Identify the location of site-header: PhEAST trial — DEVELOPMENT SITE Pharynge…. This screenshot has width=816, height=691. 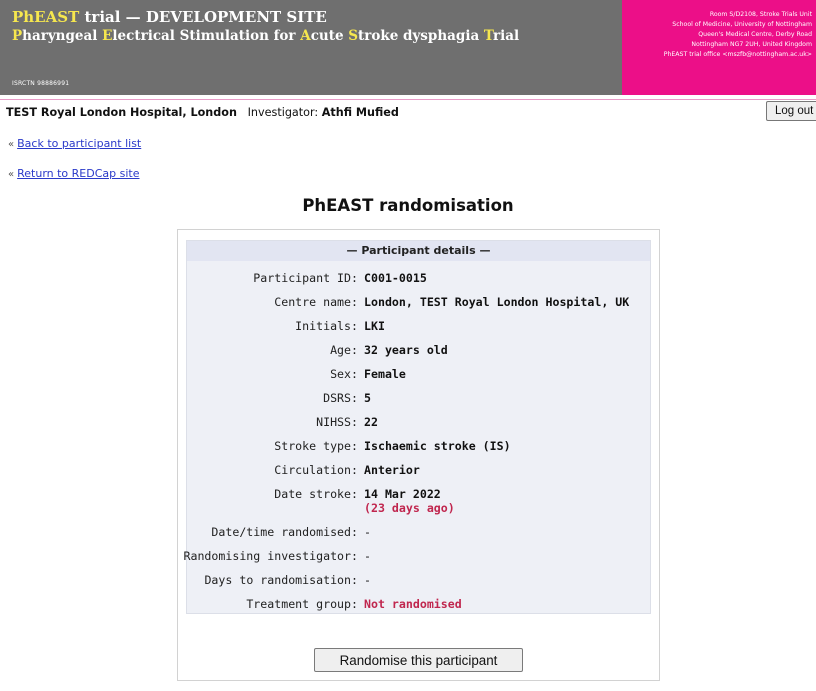
(408, 47).